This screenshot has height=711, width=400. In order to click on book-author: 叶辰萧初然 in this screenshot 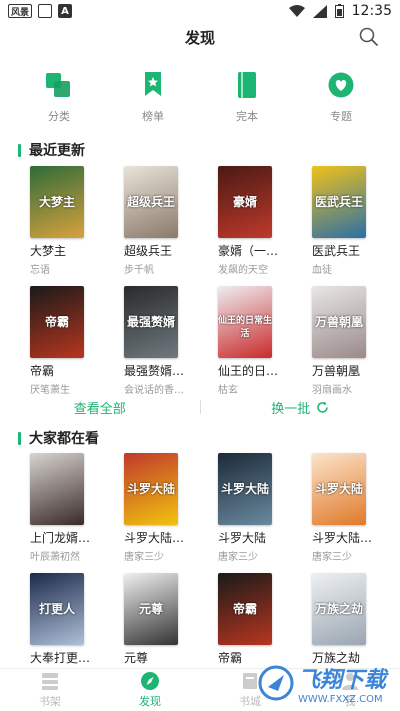, I will do `click(55, 557)`.